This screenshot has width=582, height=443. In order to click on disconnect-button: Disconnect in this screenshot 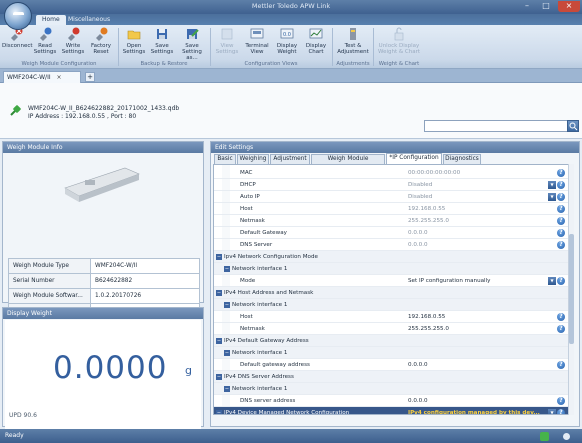, I will do `click(17, 38)`.